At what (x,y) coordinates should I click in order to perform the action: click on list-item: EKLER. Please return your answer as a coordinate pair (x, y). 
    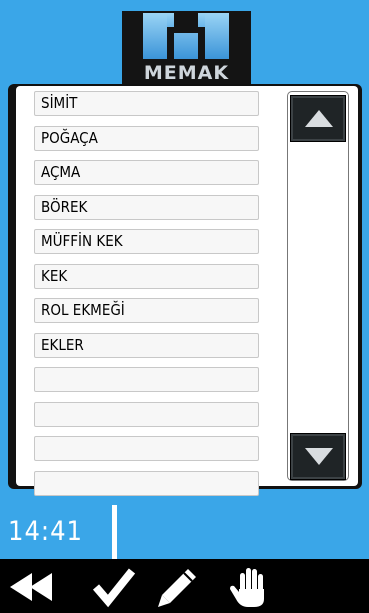
    Looking at the image, I should click on (146, 345).